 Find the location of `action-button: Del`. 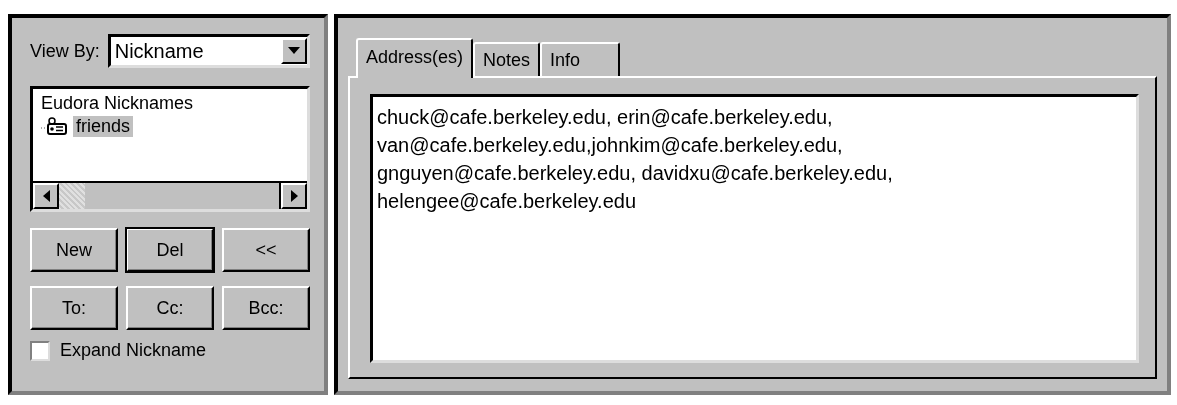

action-button: Del is located at coordinates (170, 250).